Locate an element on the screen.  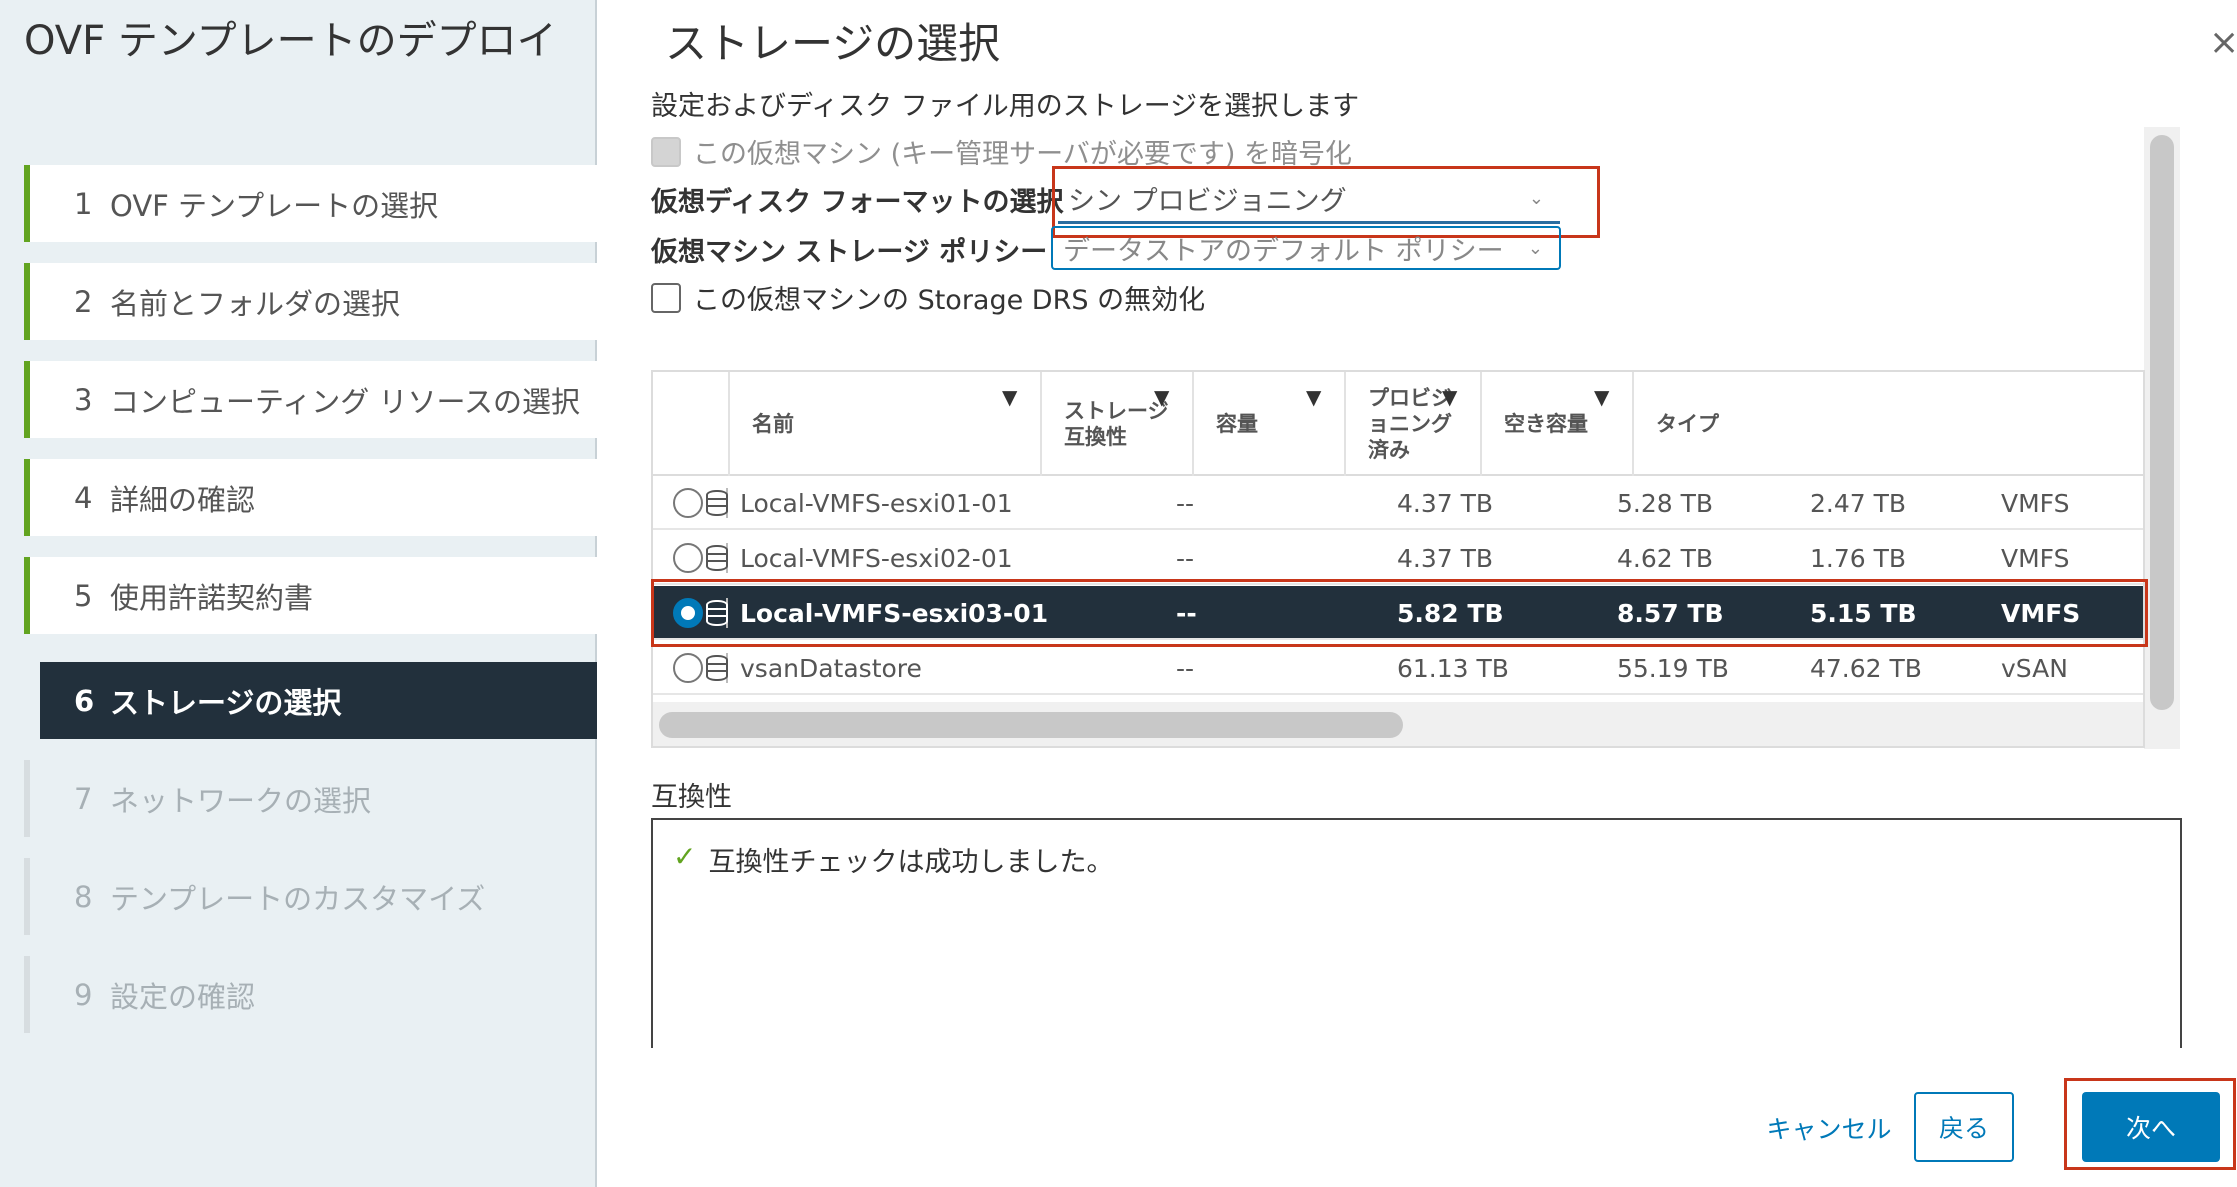
check-icon: ✓ is located at coordinates (685, 856).